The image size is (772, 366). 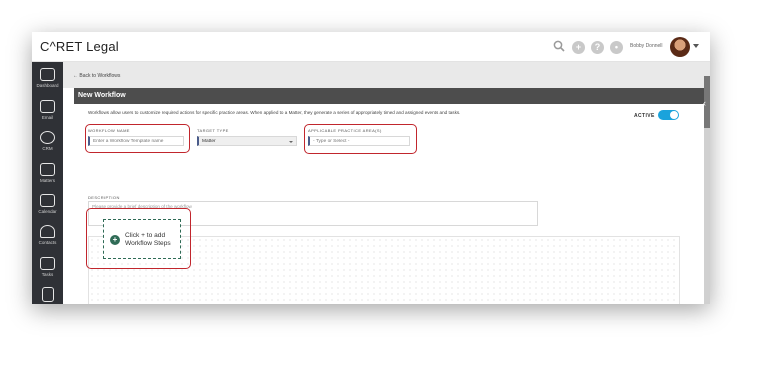 What do you see at coordinates (75, 76) in the screenshot?
I see `arrow-left-icon: ←` at bounding box center [75, 76].